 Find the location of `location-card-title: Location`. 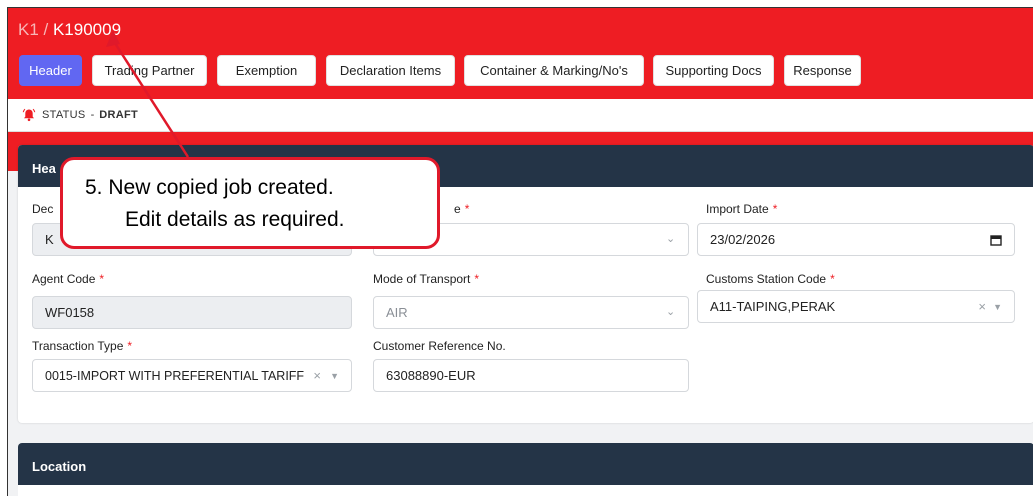

location-card-title: Location is located at coordinates (59, 466).